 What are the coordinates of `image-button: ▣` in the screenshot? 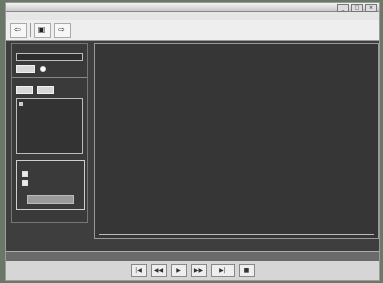 It's located at (42, 30).